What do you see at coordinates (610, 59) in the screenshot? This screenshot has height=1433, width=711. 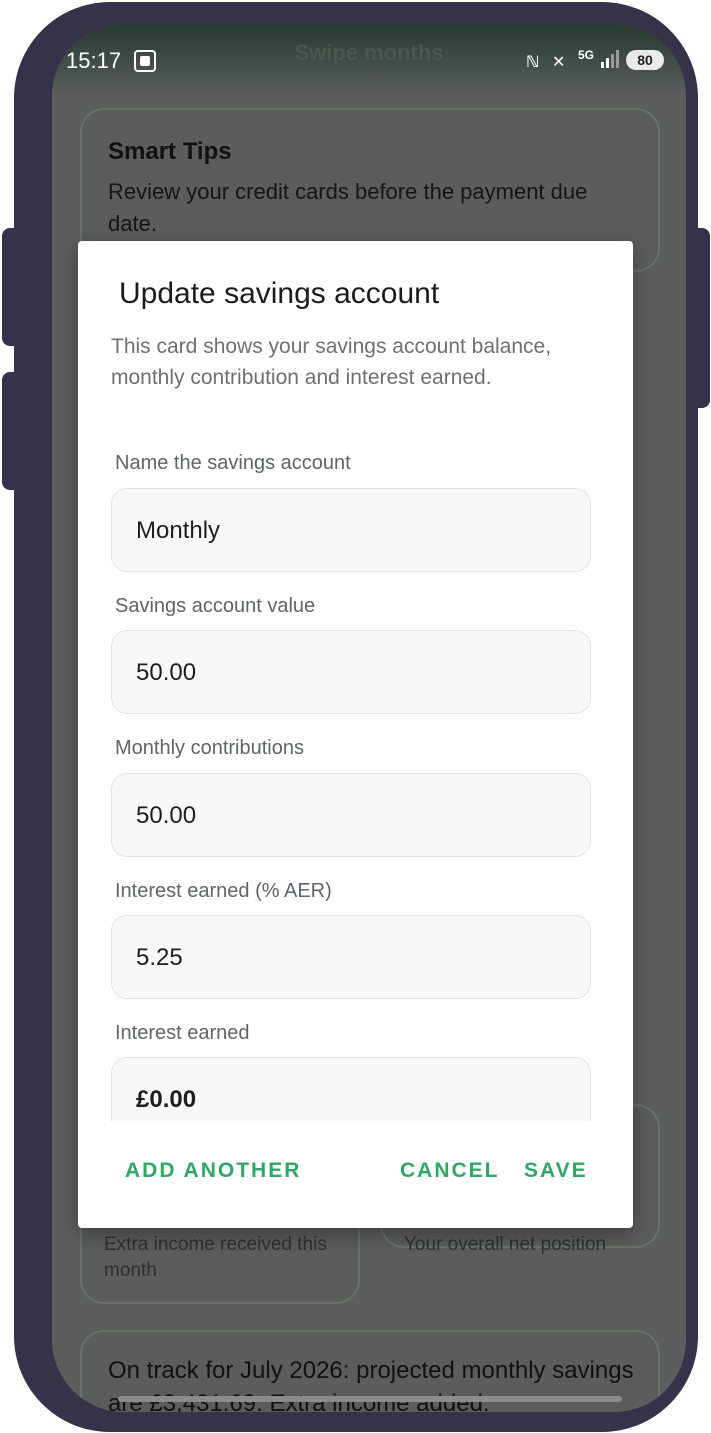 I see `signal-icon` at bounding box center [610, 59].